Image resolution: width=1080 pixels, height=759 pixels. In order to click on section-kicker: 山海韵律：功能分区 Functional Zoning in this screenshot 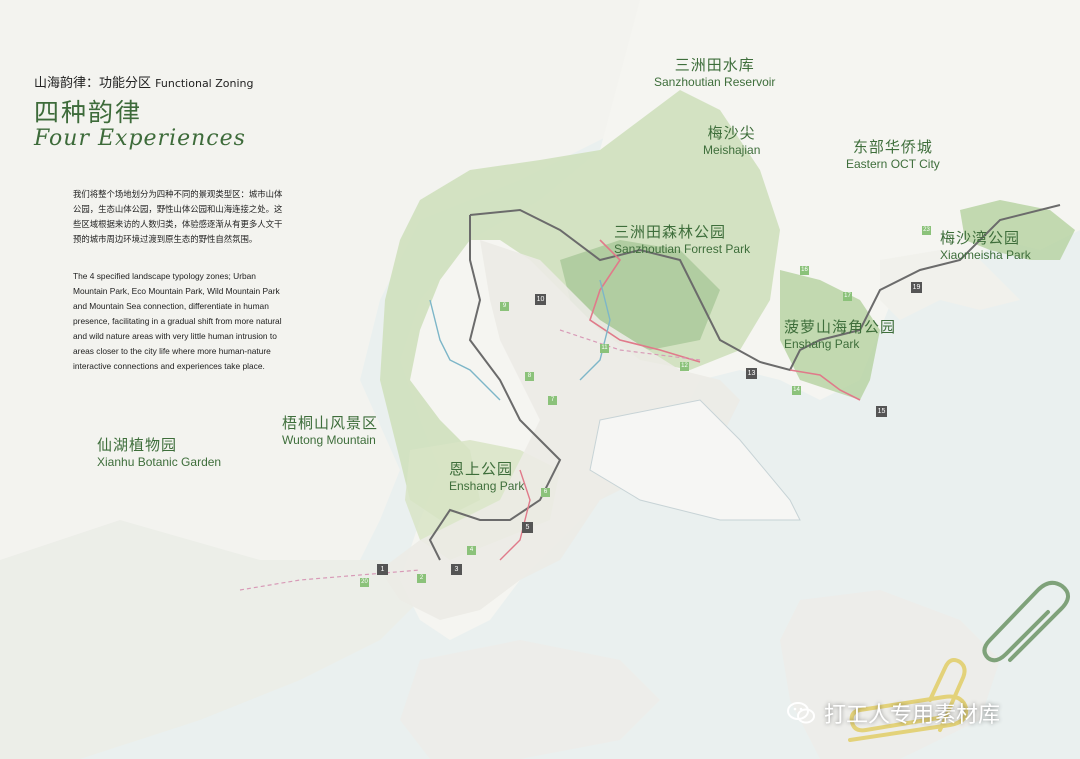, I will do `click(144, 81)`.